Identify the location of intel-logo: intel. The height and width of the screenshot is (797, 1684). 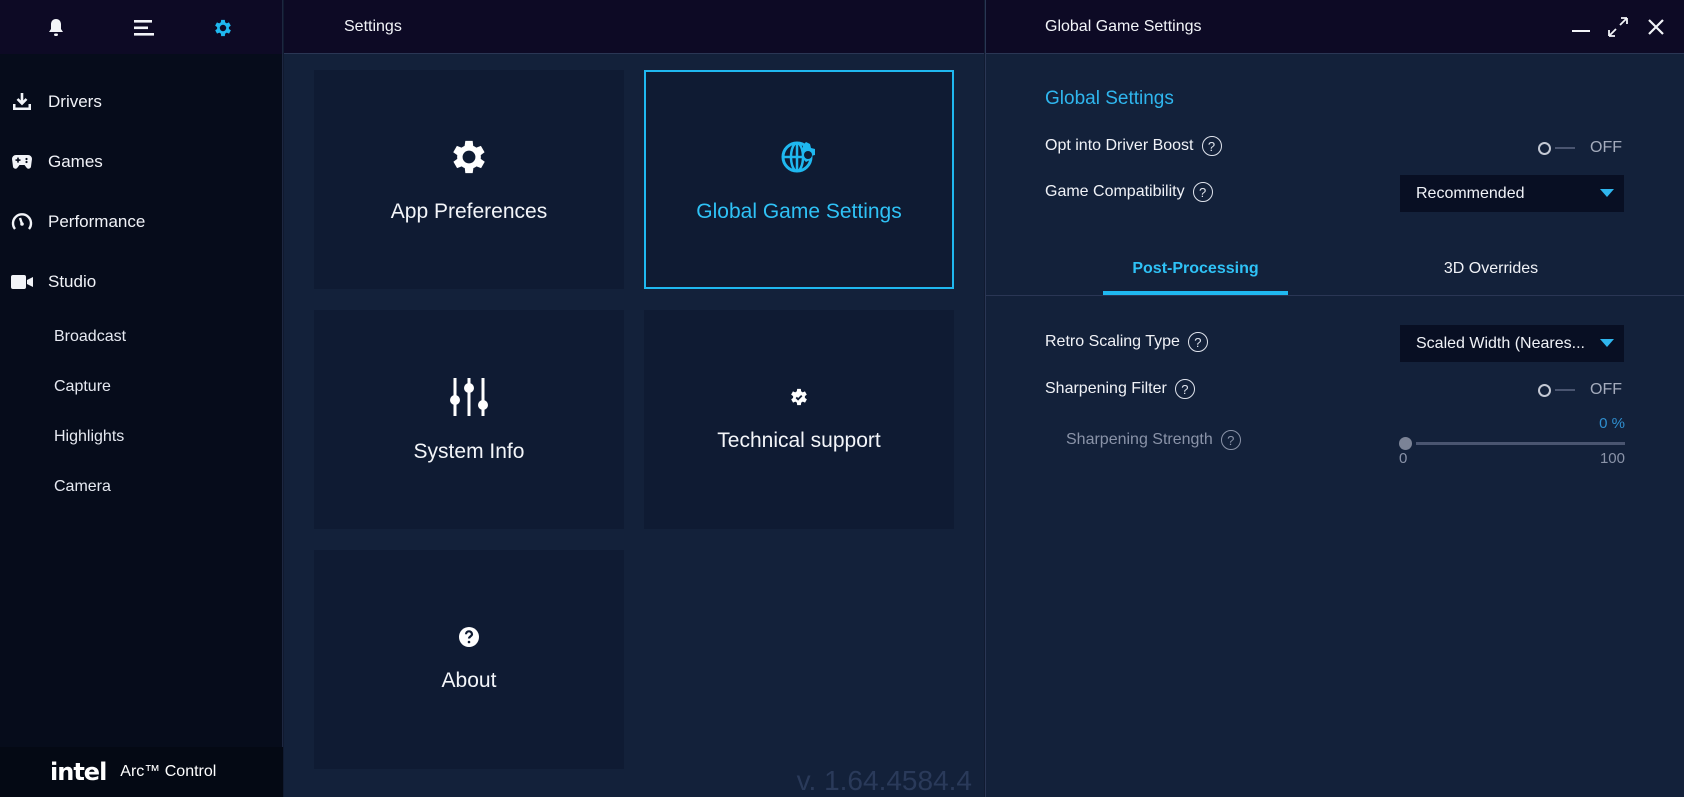
(78, 772).